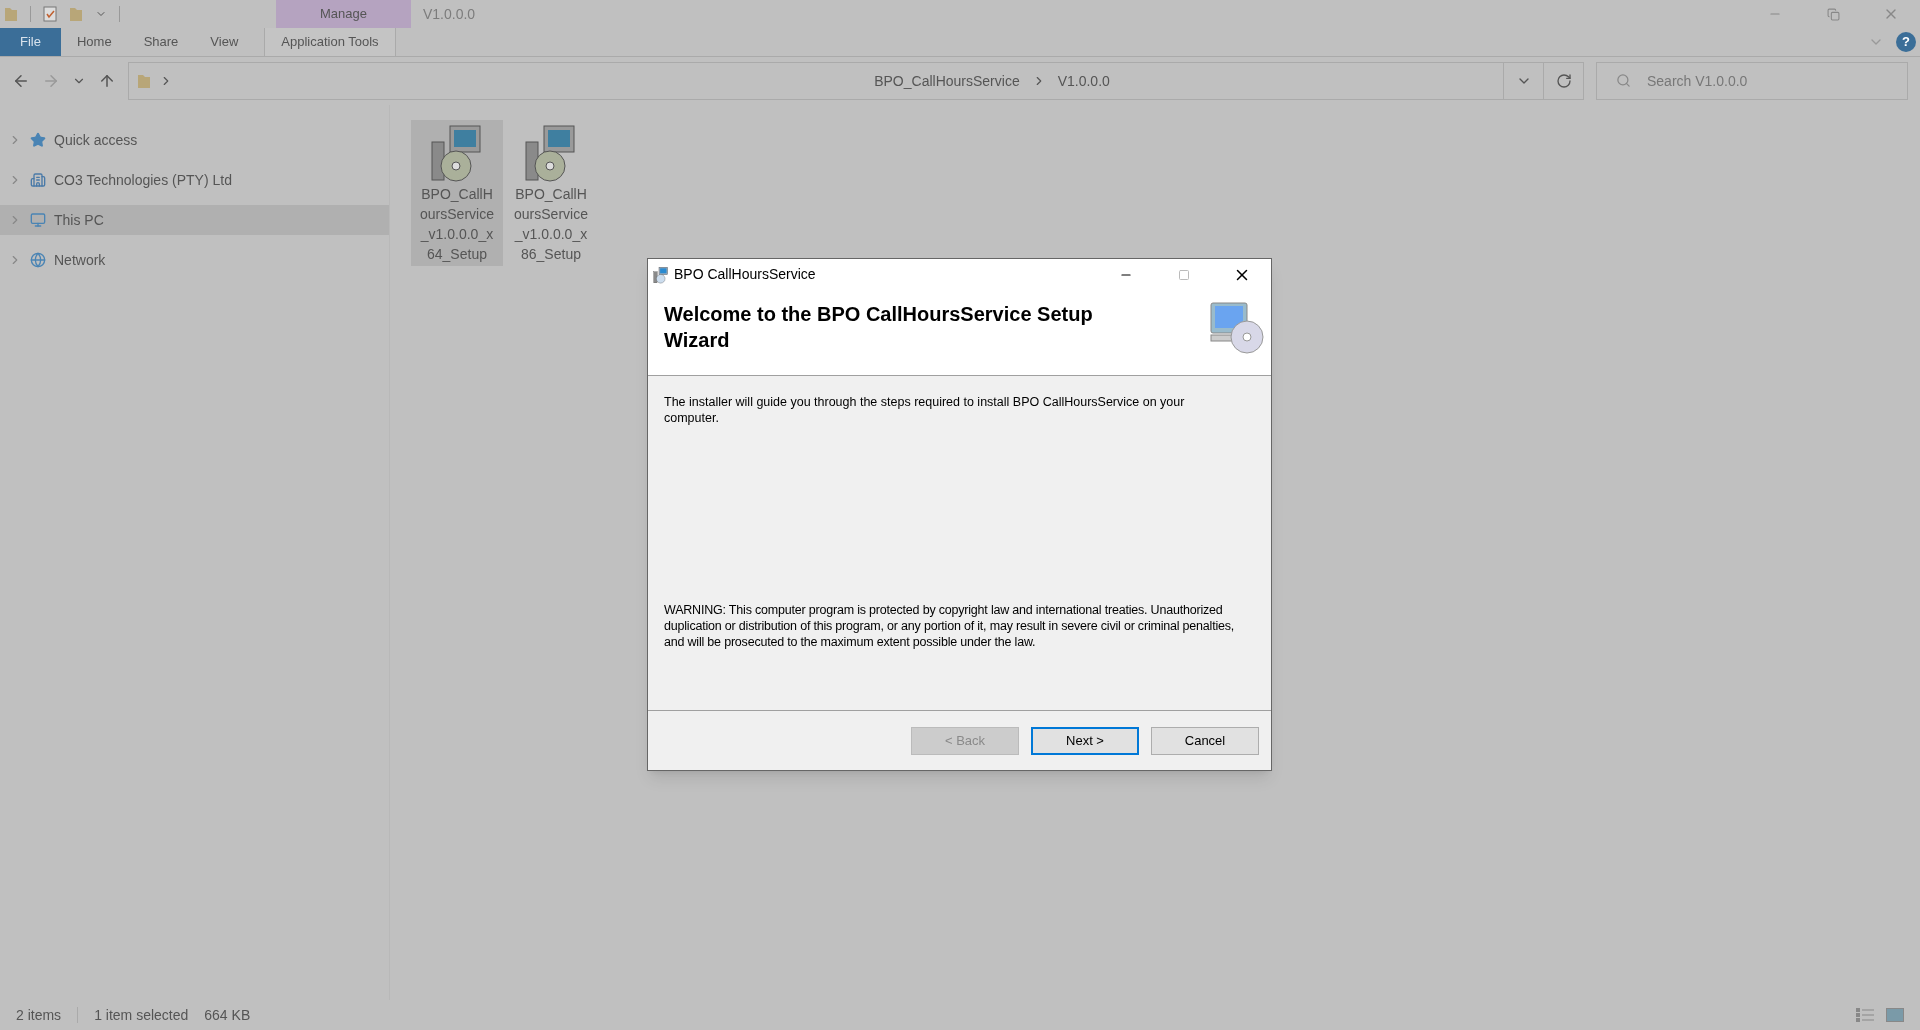 The width and height of the screenshot is (1920, 1030). I want to click on building-icon, so click(38, 180).